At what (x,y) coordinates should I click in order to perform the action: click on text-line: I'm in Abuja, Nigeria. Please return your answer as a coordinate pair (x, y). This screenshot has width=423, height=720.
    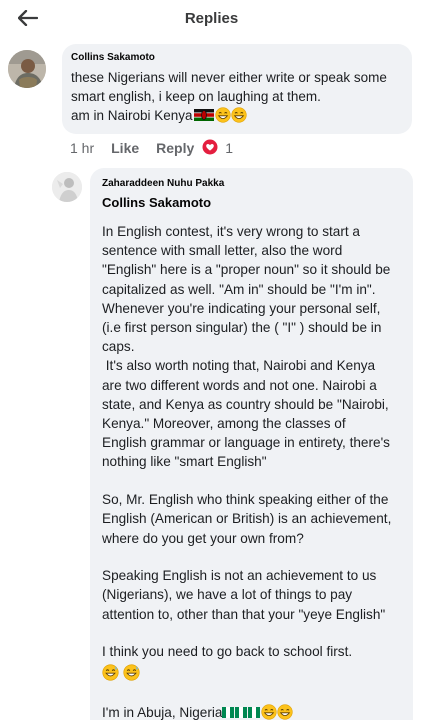
    Looking at the image, I should click on (162, 712).